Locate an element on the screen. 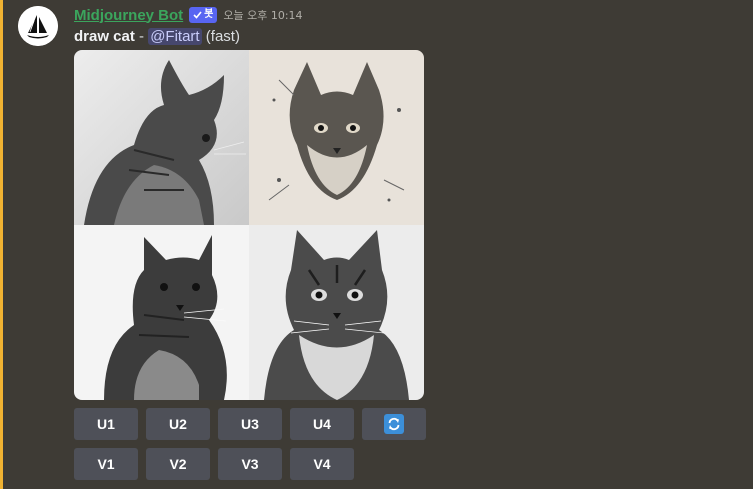 Image resolution: width=753 pixels, height=489 pixels. upscale-button-2: U2 is located at coordinates (178, 424).